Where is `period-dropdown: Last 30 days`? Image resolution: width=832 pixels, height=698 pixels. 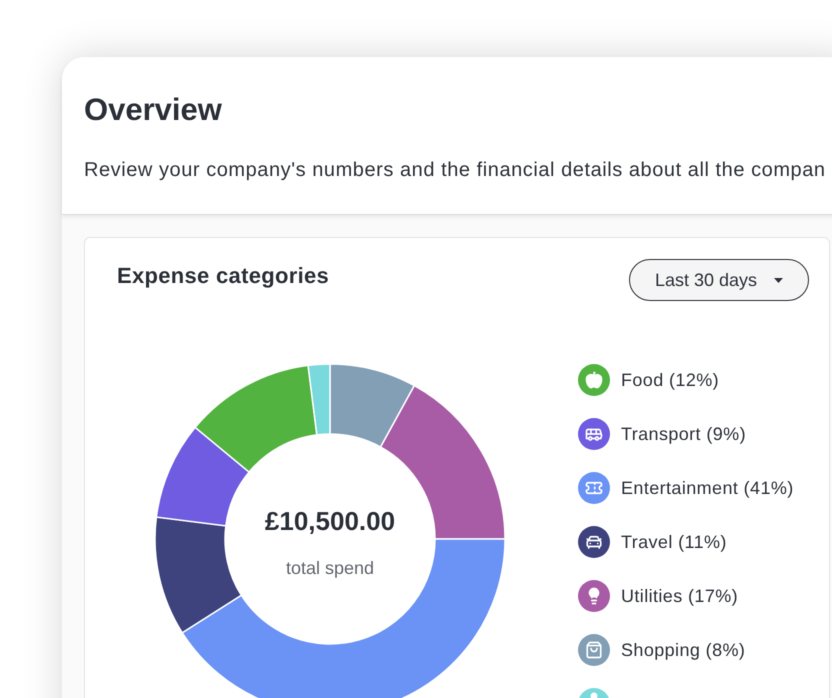 period-dropdown: Last 30 days is located at coordinates (719, 280).